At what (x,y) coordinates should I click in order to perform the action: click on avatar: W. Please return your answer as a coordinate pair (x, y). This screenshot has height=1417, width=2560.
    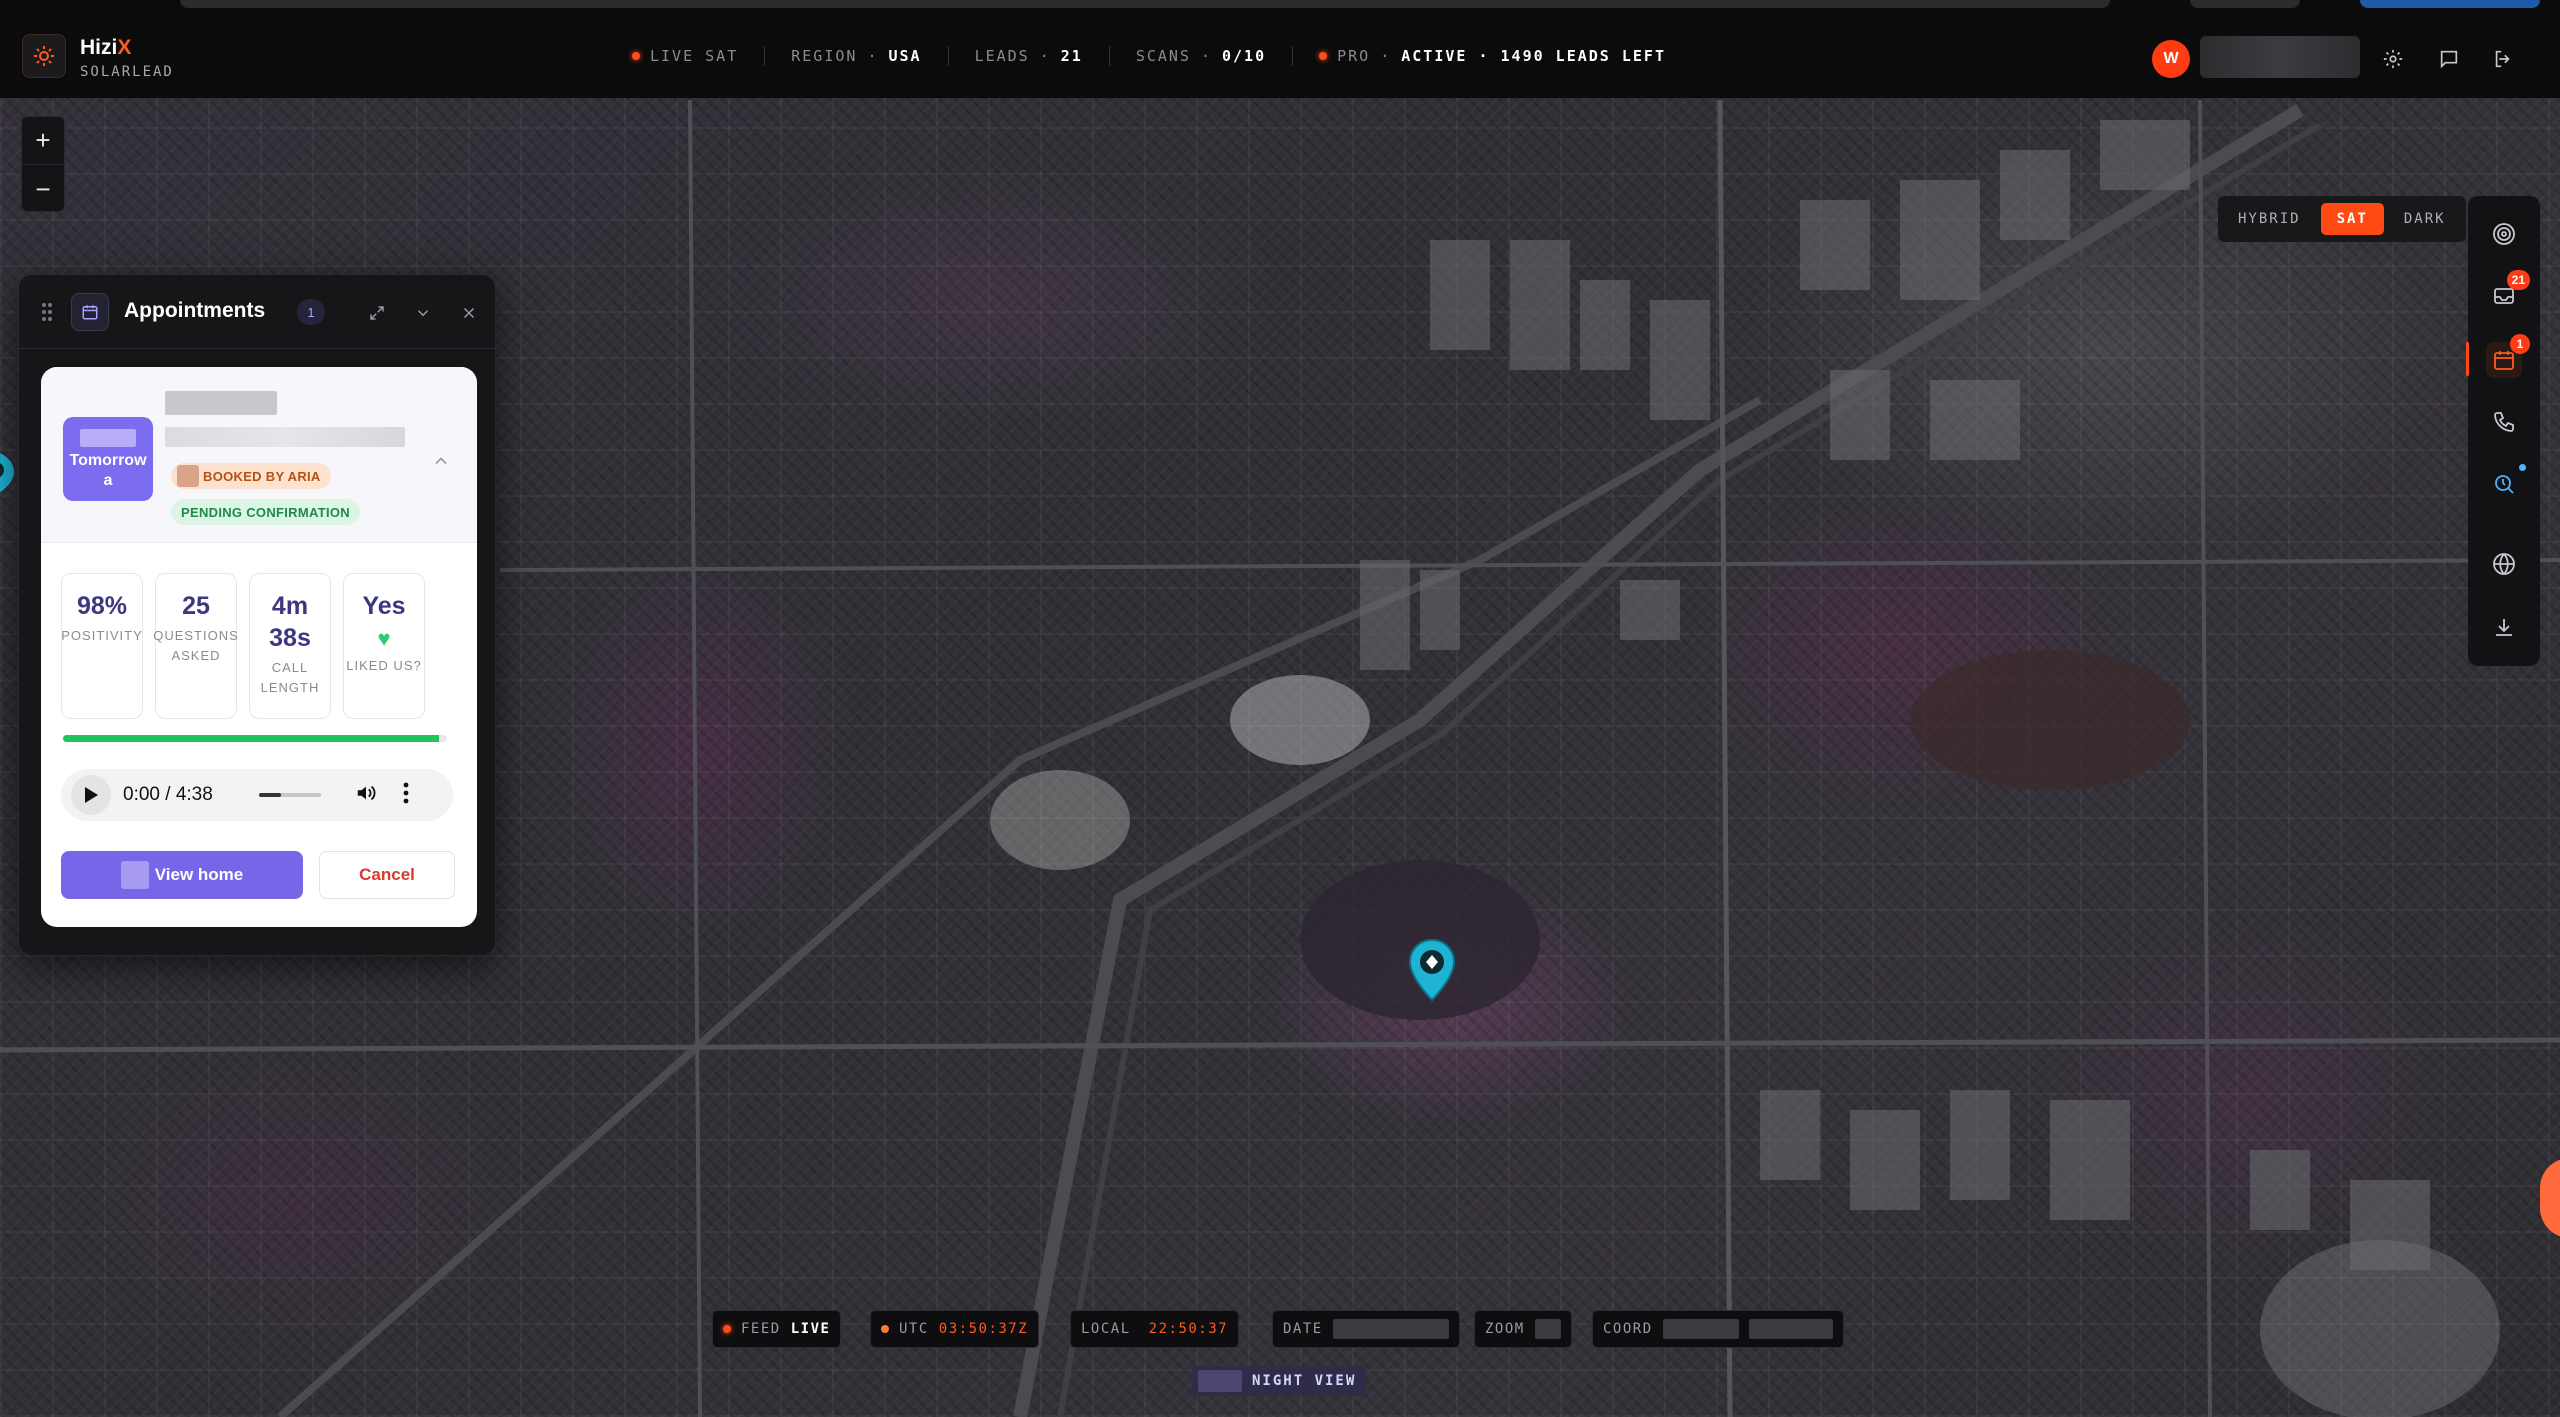
    Looking at the image, I should click on (2171, 59).